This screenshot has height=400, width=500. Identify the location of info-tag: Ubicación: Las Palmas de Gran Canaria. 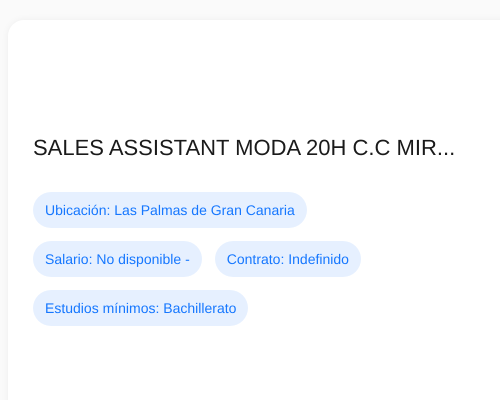
(170, 210).